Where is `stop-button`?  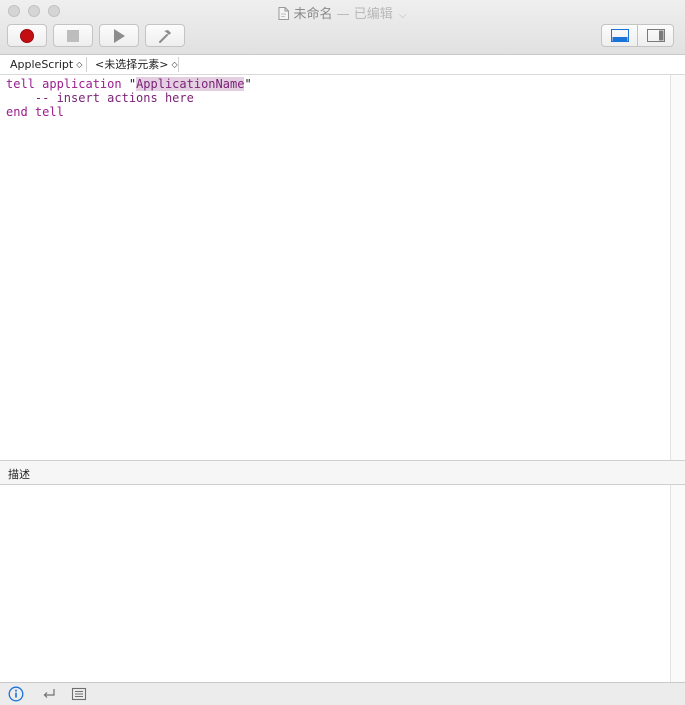 stop-button is located at coordinates (73, 35).